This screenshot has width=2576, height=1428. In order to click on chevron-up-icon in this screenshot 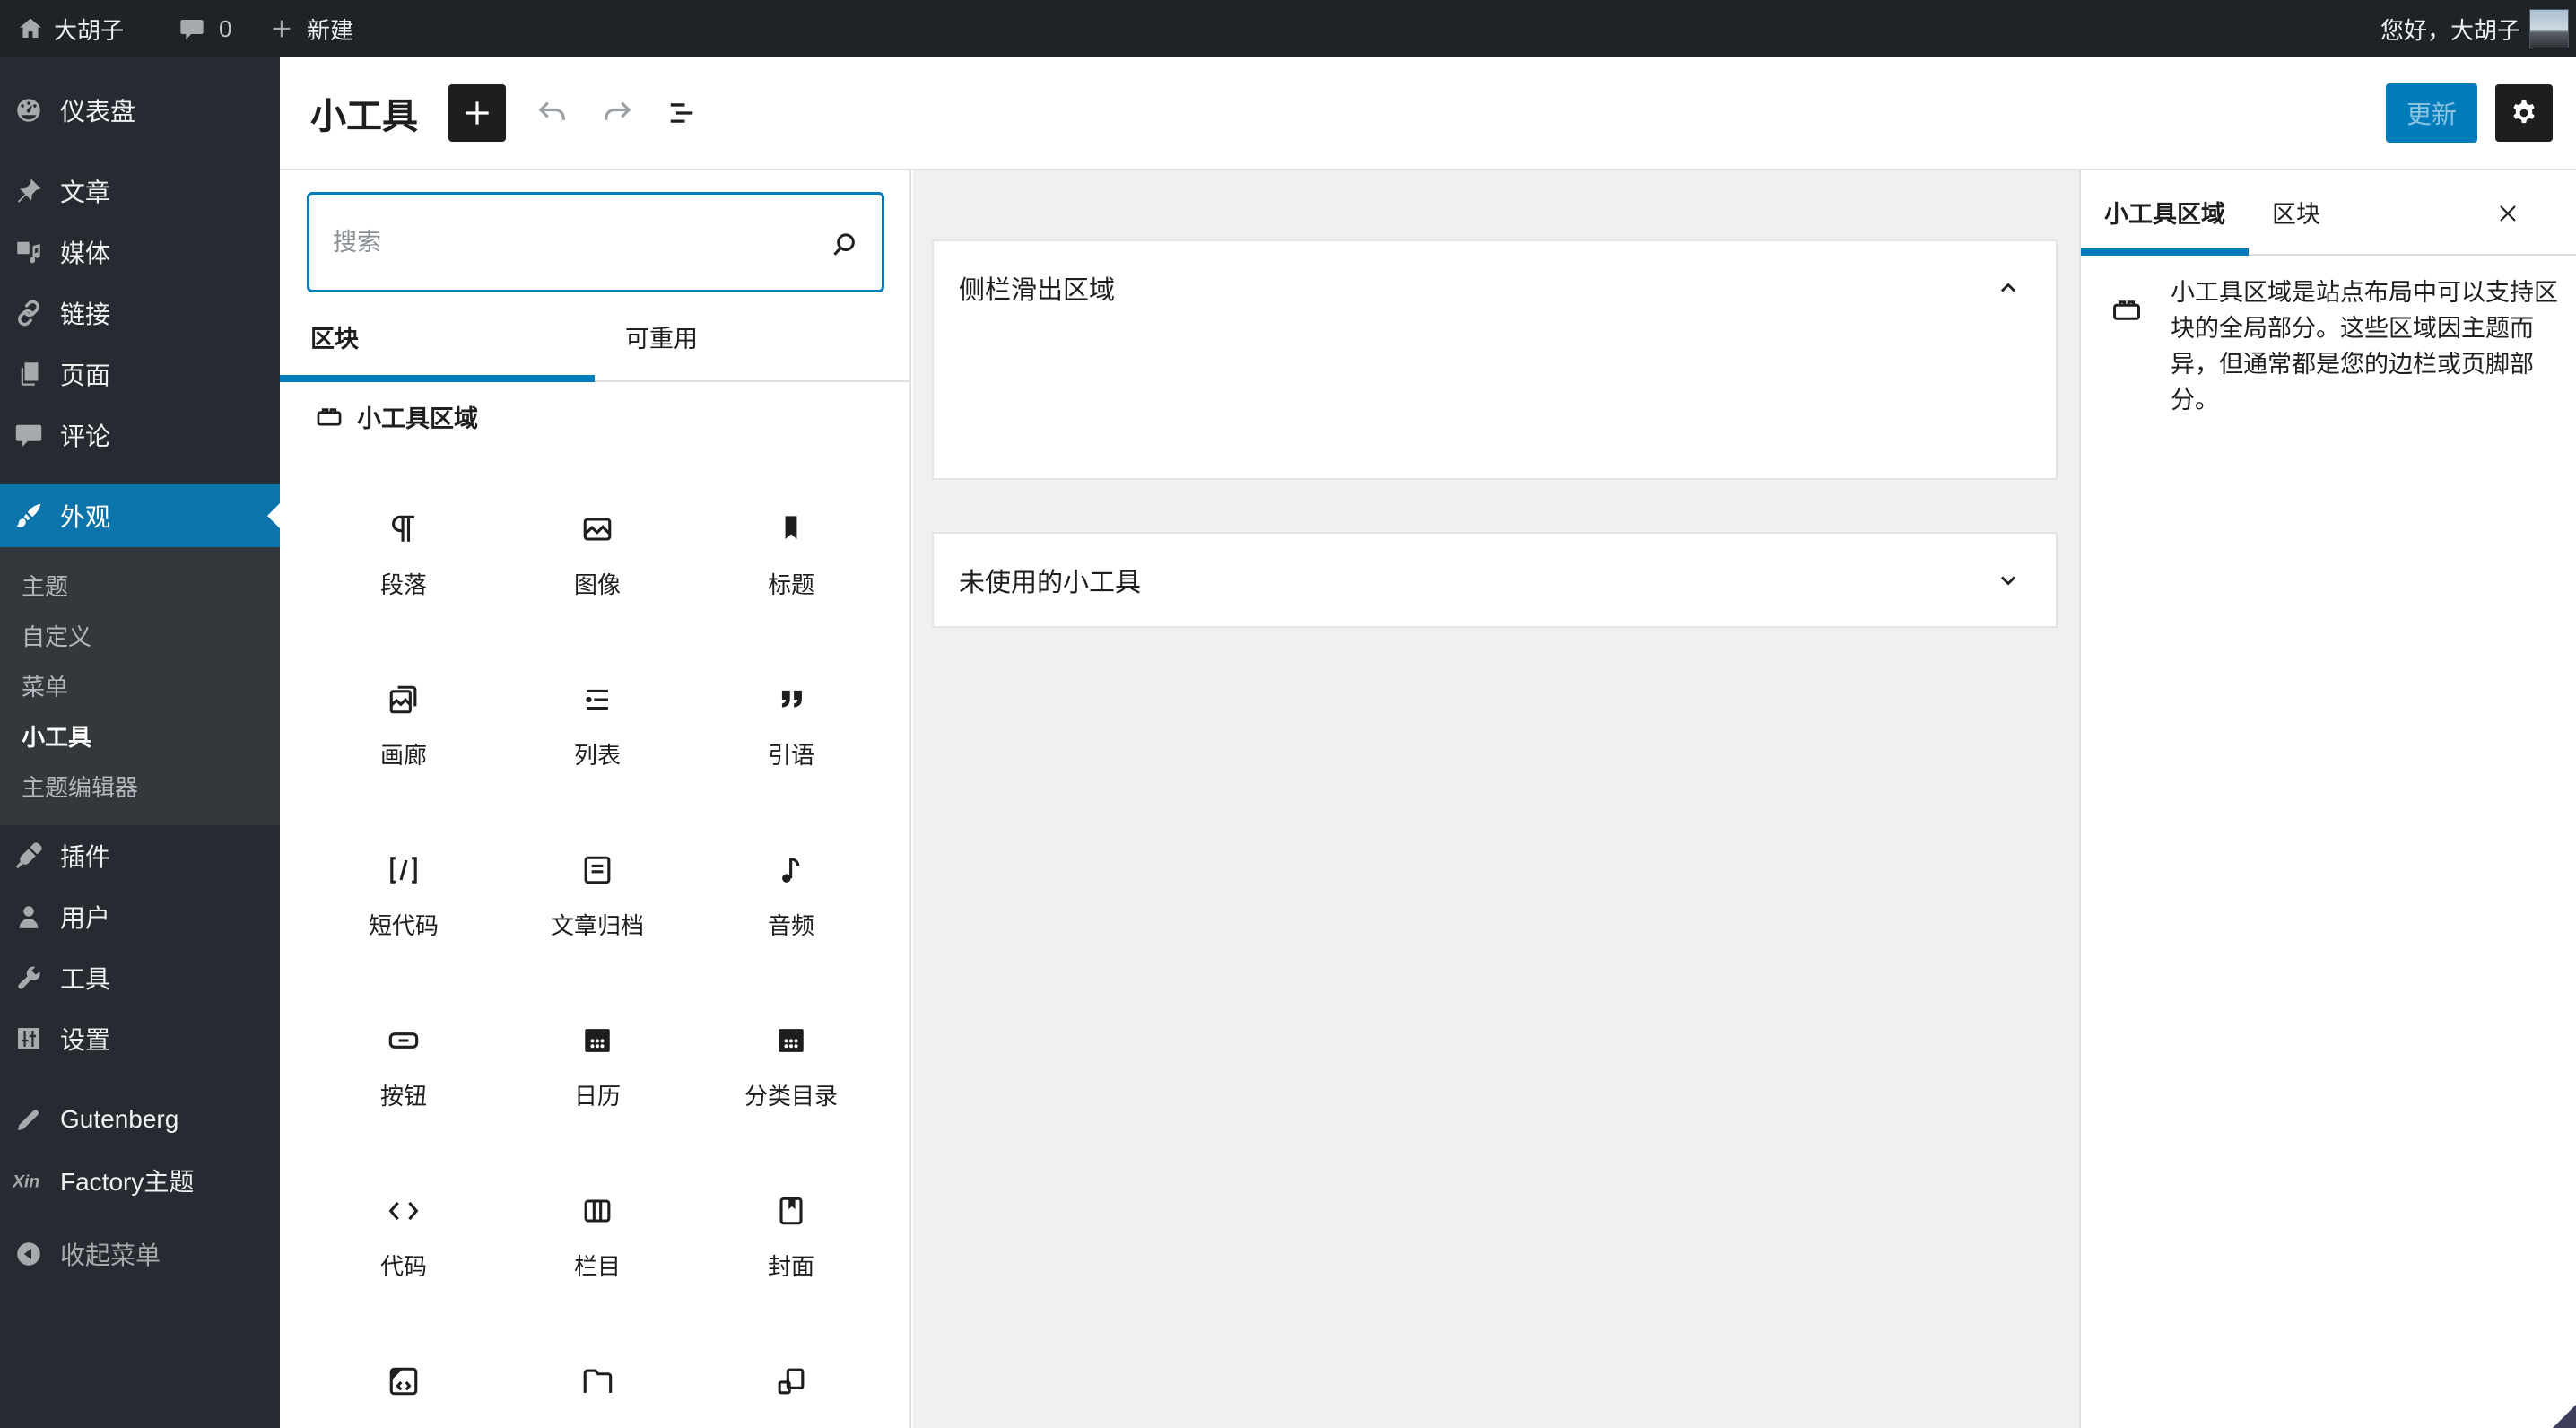, I will do `click(2008, 288)`.